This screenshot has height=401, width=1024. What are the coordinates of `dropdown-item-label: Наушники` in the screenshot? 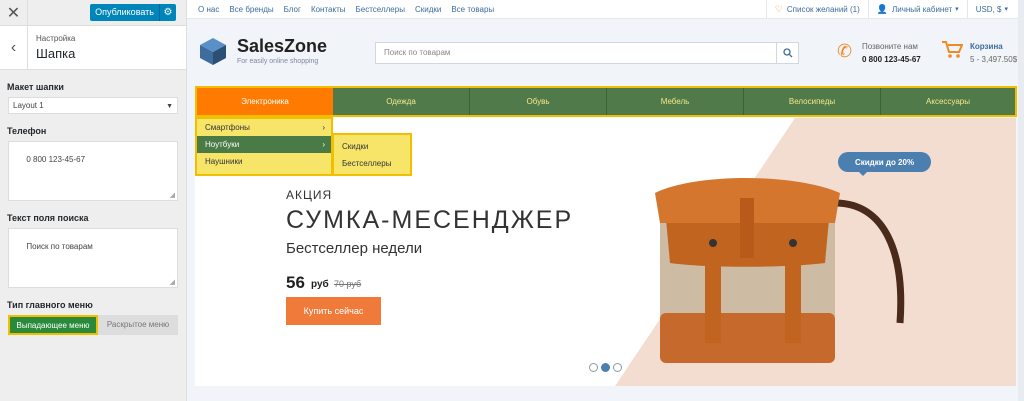 It's located at (224, 161).